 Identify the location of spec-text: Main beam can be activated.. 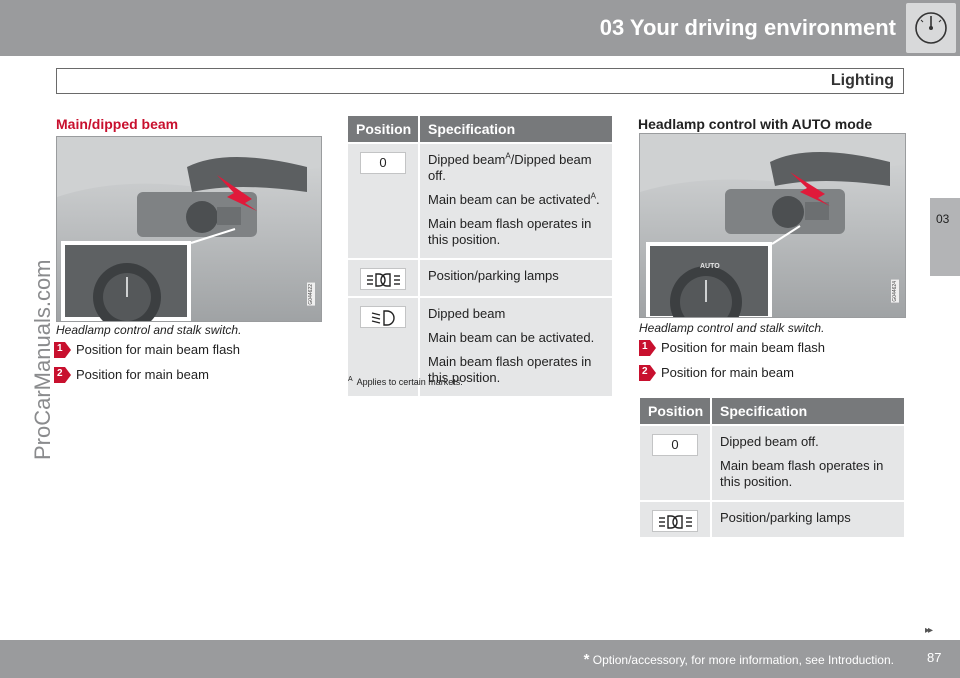
(511, 337).